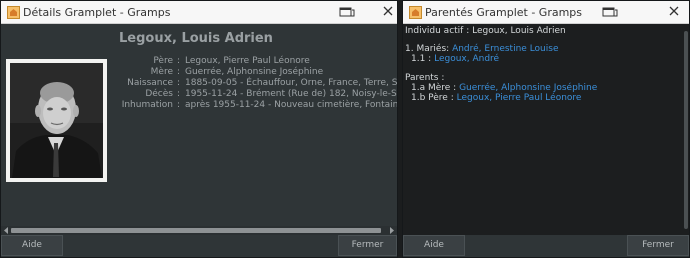  What do you see at coordinates (505, 49) in the screenshot?
I see `spouse-link: André, Ernestine Louise` at bounding box center [505, 49].